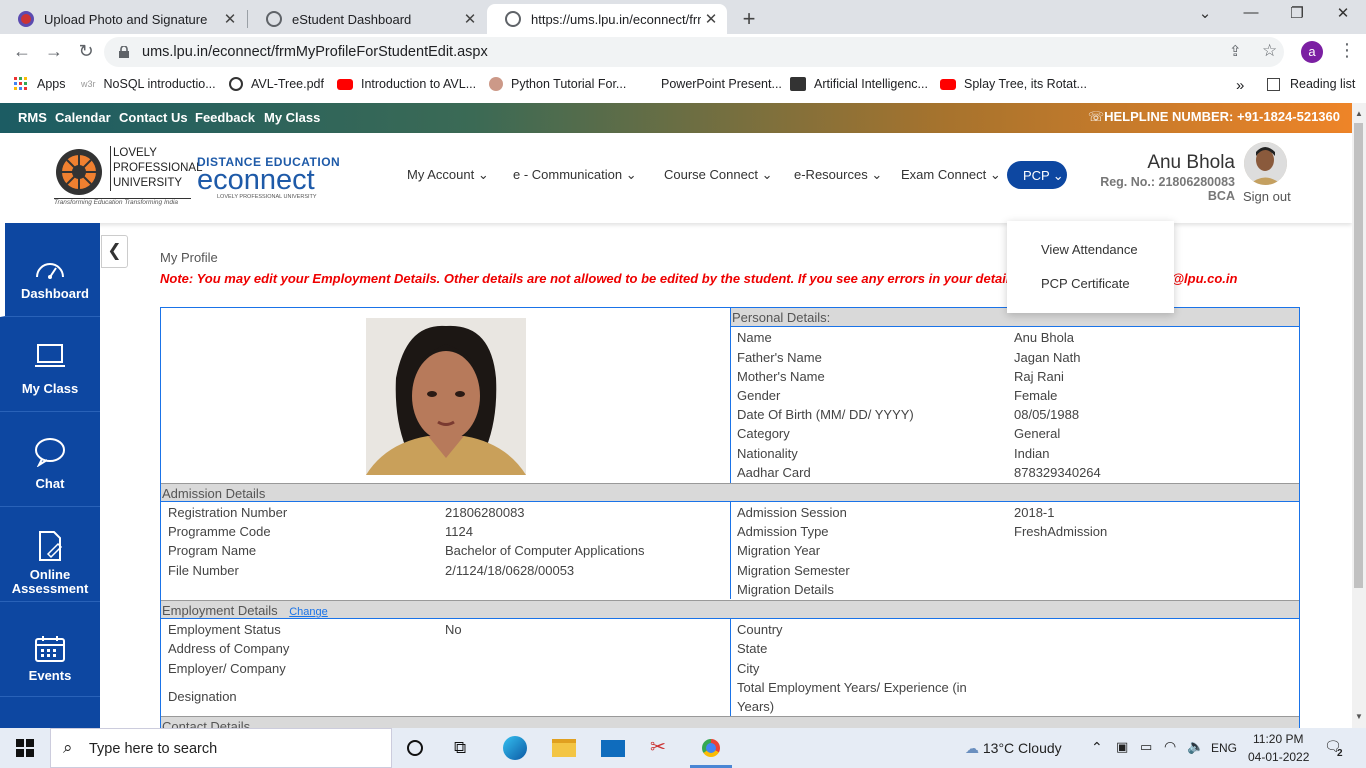  Describe the element at coordinates (564, 748) in the screenshot. I see `file-explorer-icon` at that location.